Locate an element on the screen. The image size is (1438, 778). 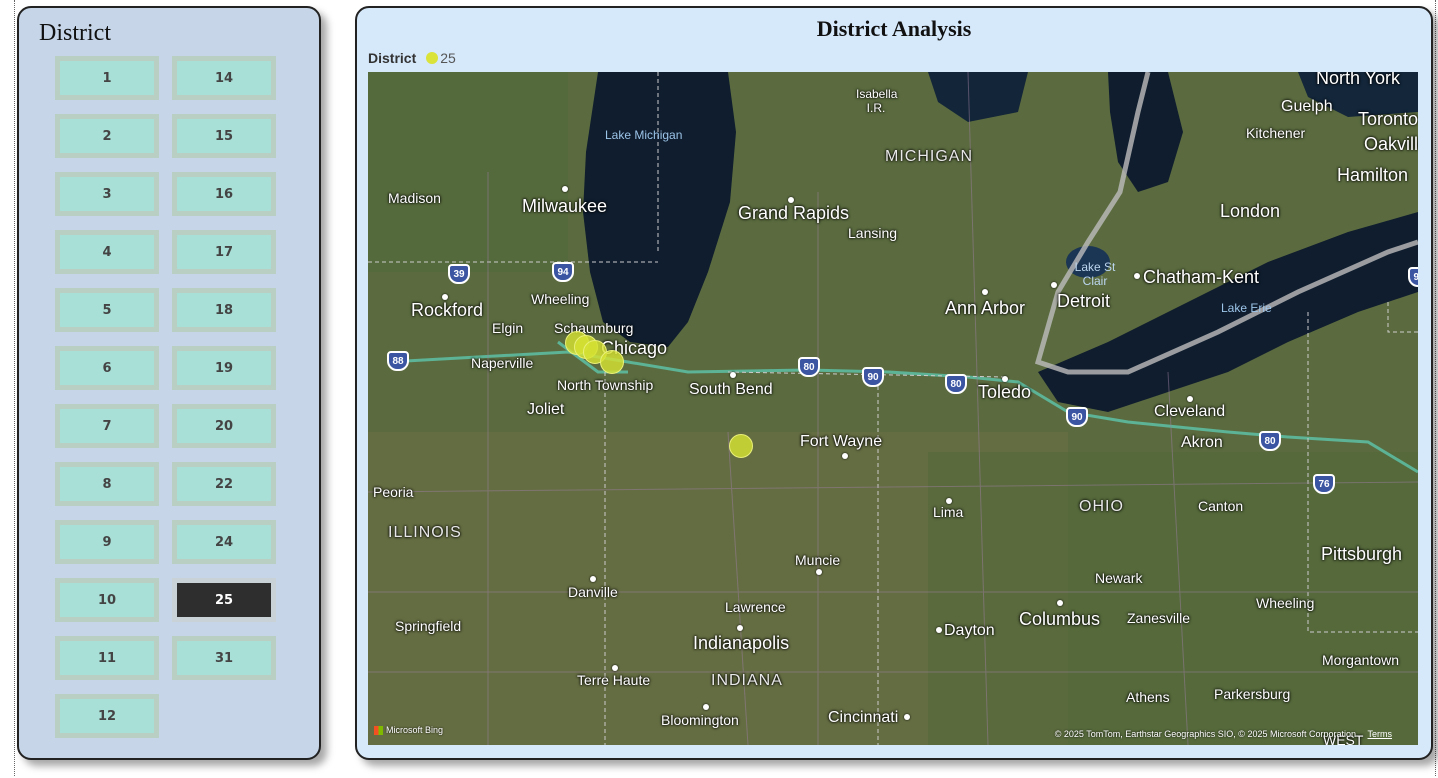
slicer-tile-5: 5 is located at coordinates (107, 310).